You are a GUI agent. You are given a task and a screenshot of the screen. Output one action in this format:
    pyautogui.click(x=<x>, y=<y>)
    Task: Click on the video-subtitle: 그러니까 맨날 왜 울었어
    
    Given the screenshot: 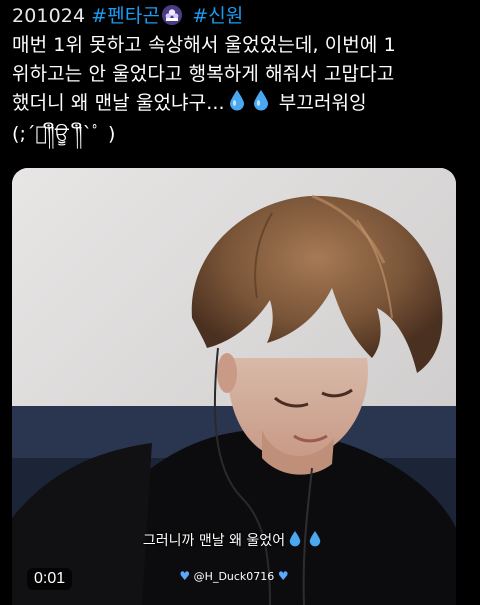 What is the action you would take?
    pyautogui.click(x=234, y=540)
    